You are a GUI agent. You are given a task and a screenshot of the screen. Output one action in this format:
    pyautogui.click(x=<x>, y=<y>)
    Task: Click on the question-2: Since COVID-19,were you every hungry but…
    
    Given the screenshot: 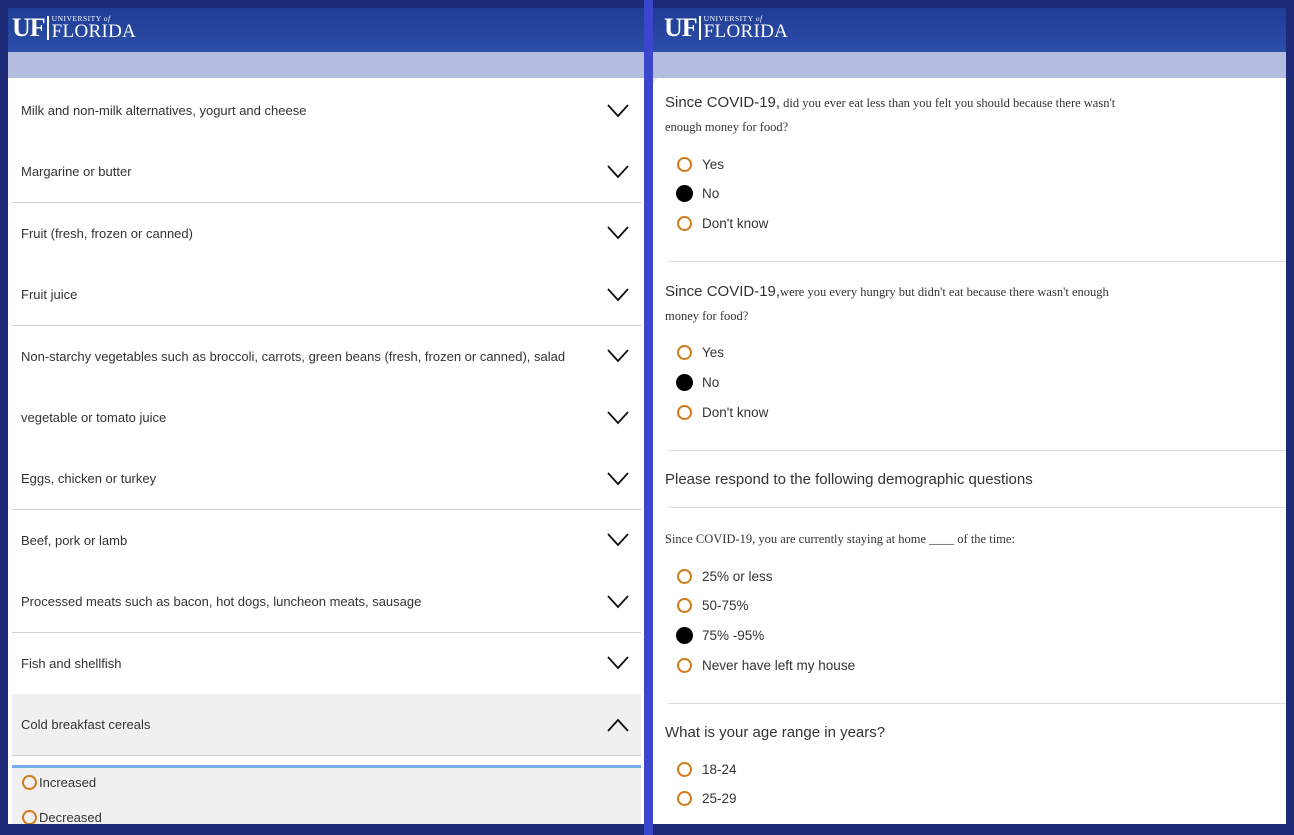 What is the action you would take?
    pyautogui.click(x=887, y=292)
    